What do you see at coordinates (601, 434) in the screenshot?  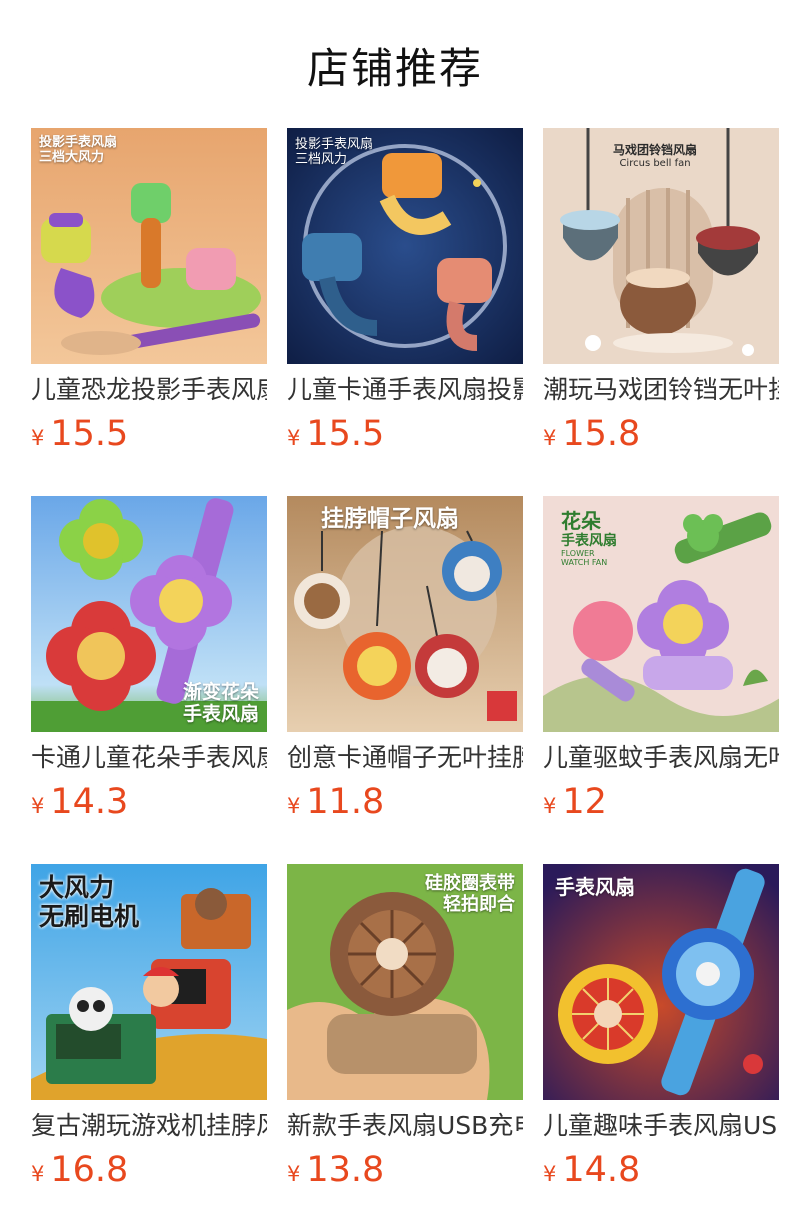 I see `price-value: 15.8` at bounding box center [601, 434].